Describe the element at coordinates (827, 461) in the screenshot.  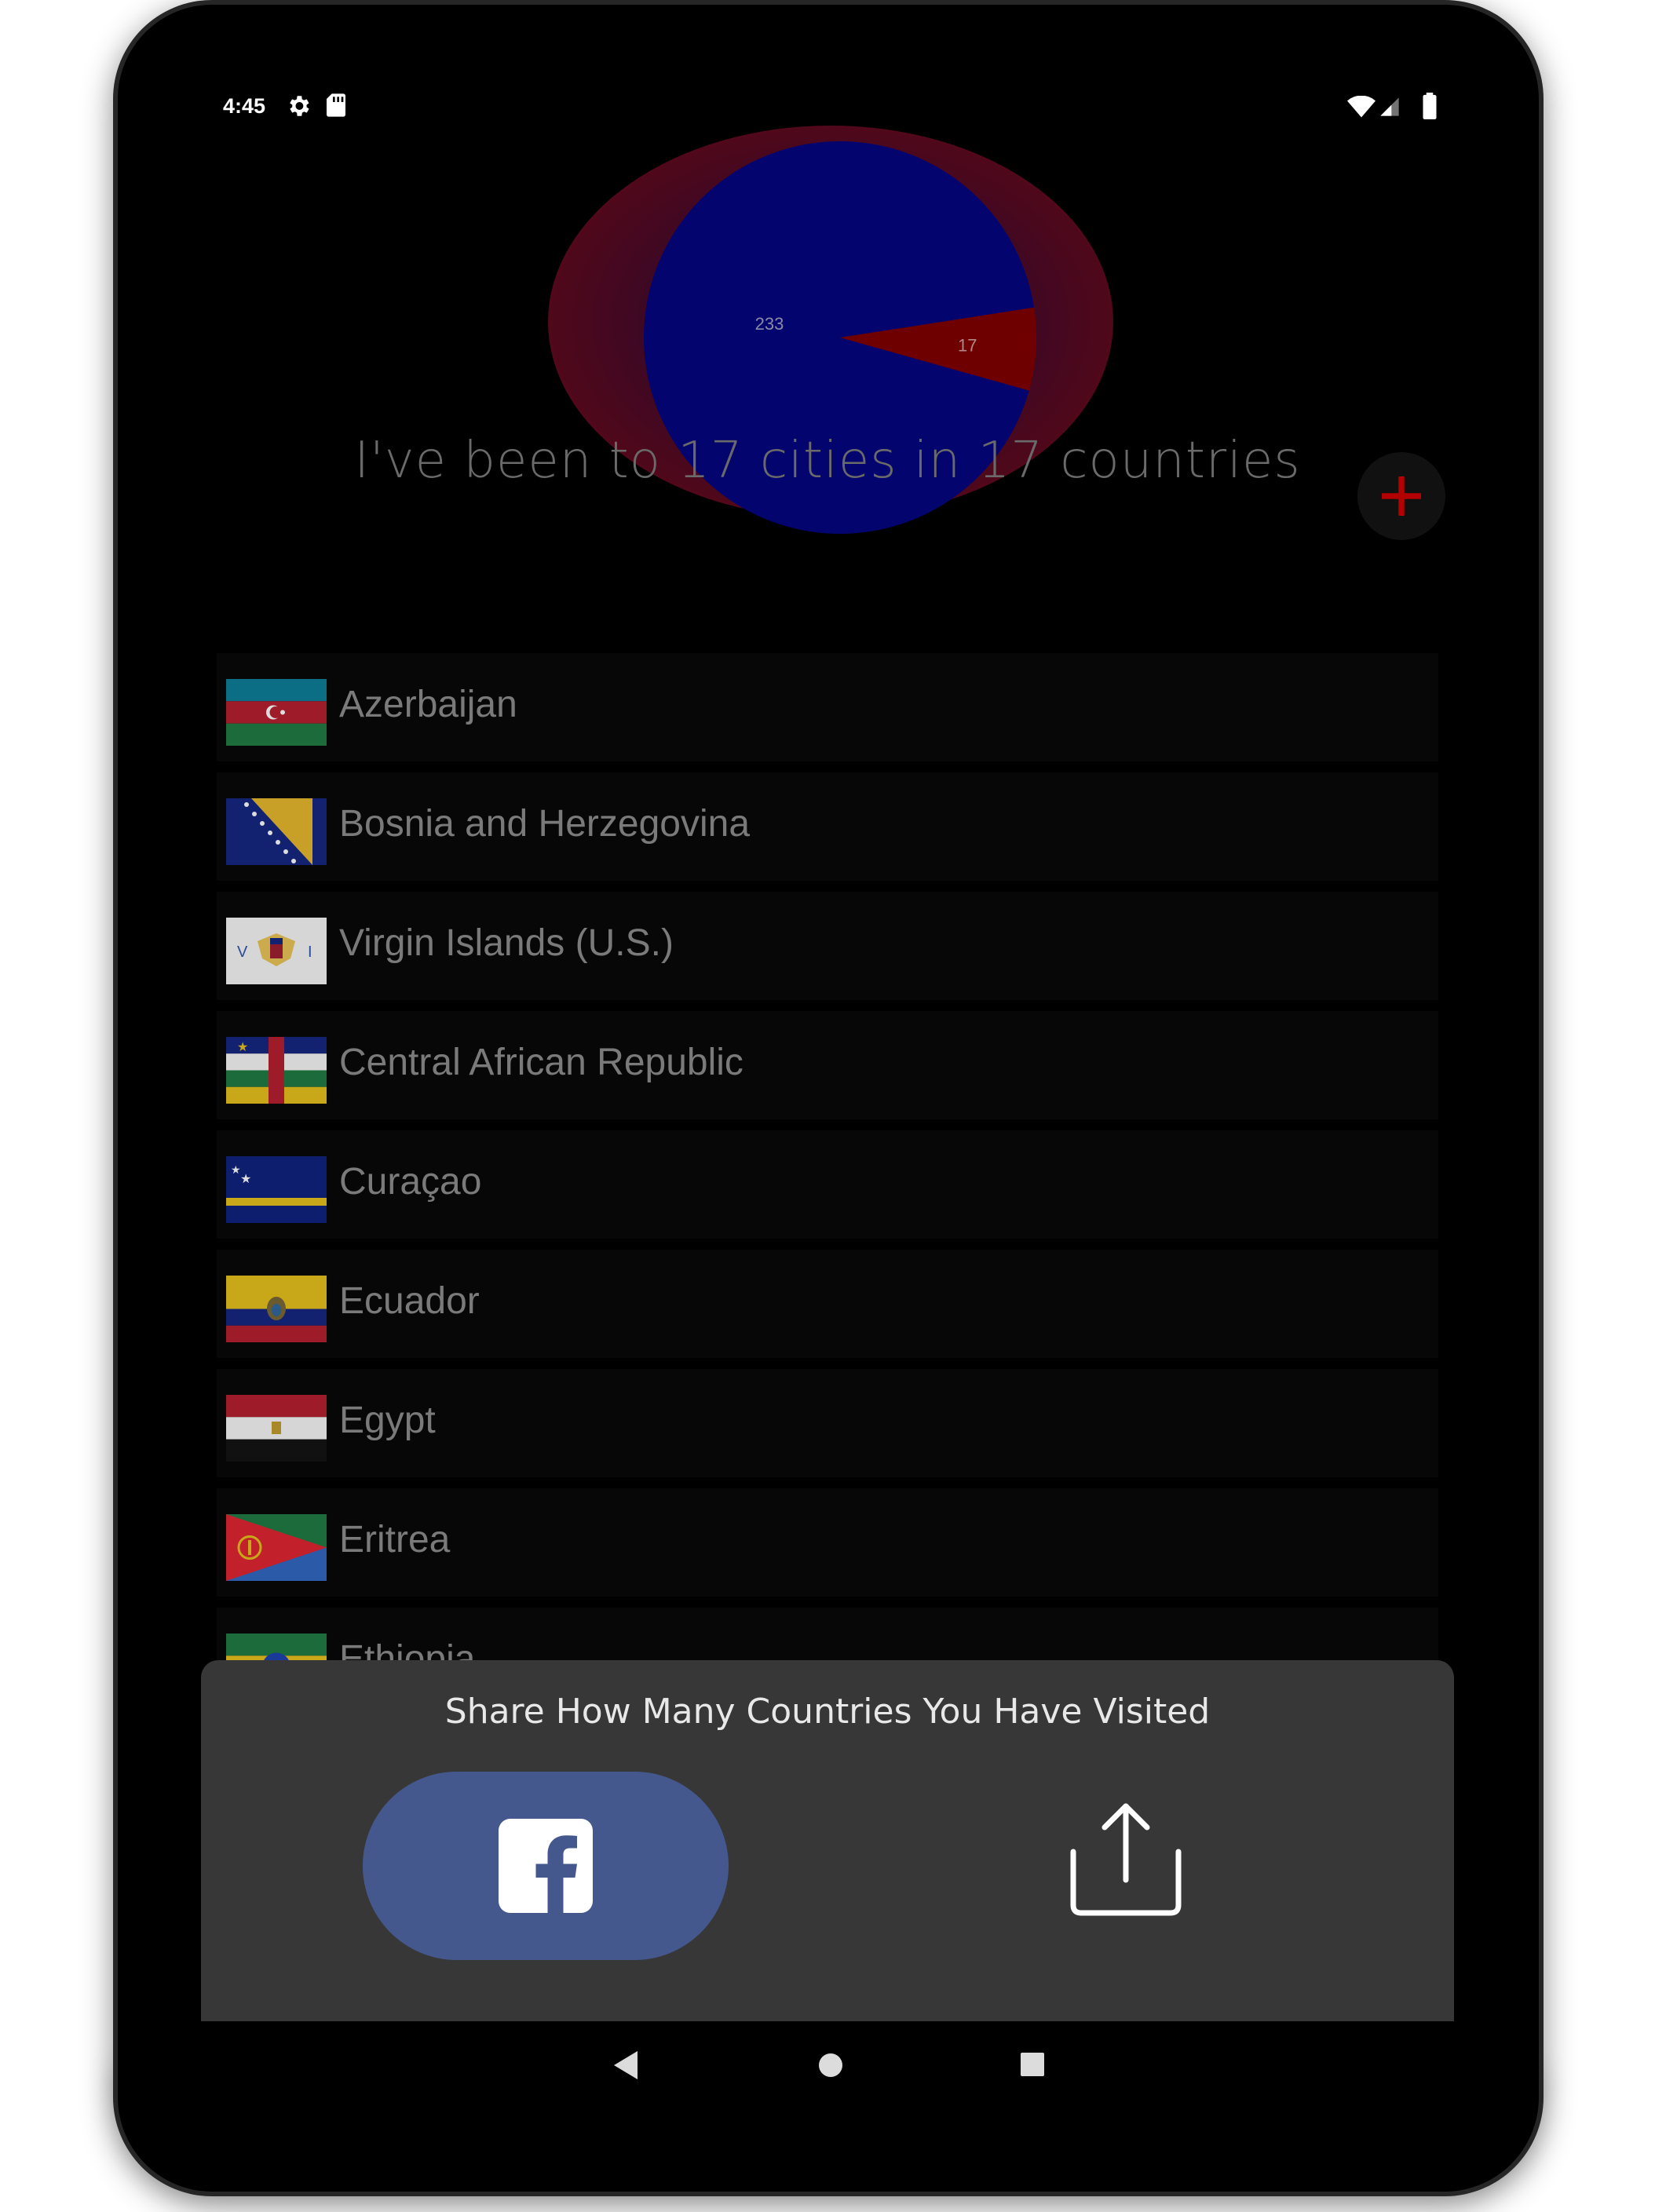
I see `visited-summary-headline: I've been to 17 cities in 17 countries` at that location.